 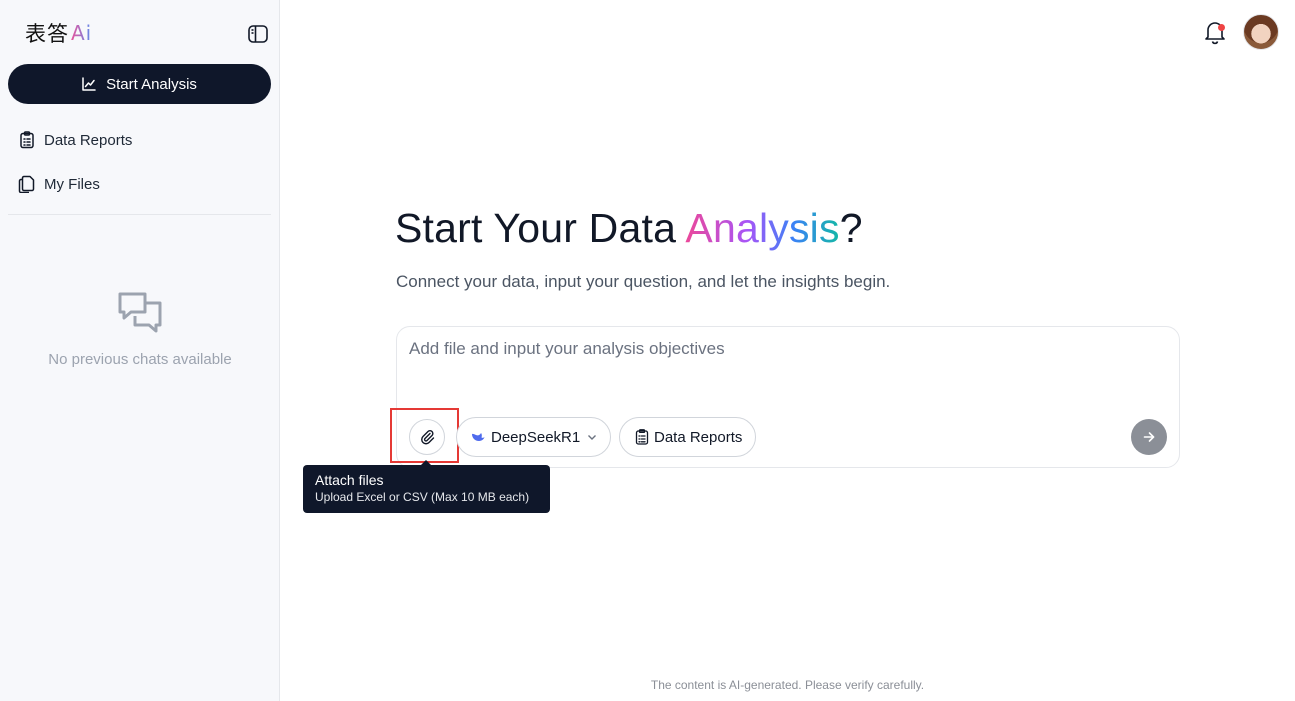 What do you see at coordinates (26, 184) in the screenshot?
I see `files-icon` at bounding box center [26, 184].